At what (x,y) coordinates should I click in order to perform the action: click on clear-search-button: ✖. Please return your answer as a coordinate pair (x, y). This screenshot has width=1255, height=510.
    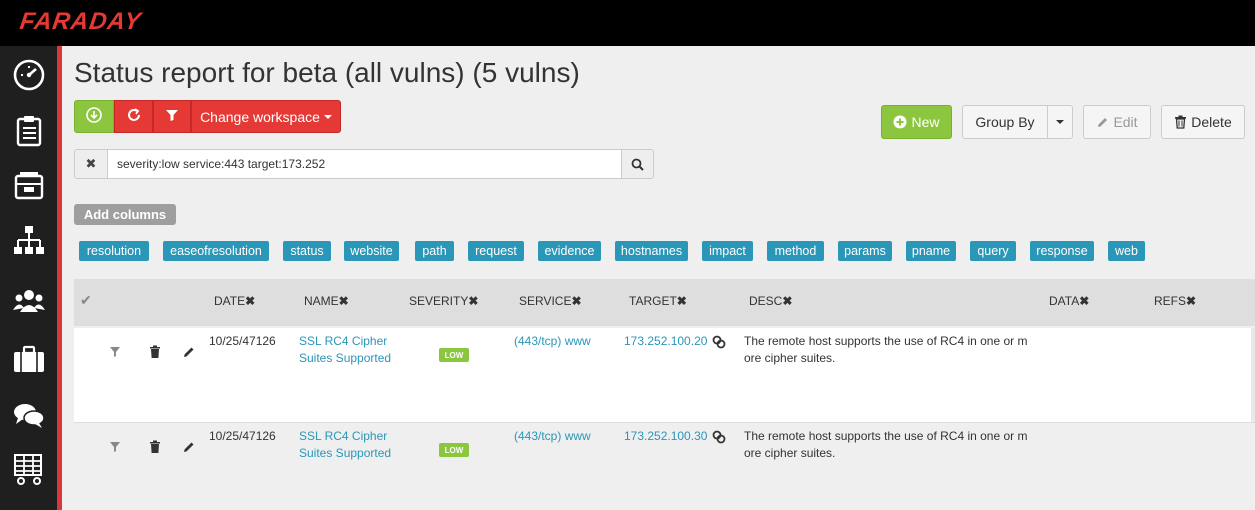
    Looking at the image, I should click on (91, 164).